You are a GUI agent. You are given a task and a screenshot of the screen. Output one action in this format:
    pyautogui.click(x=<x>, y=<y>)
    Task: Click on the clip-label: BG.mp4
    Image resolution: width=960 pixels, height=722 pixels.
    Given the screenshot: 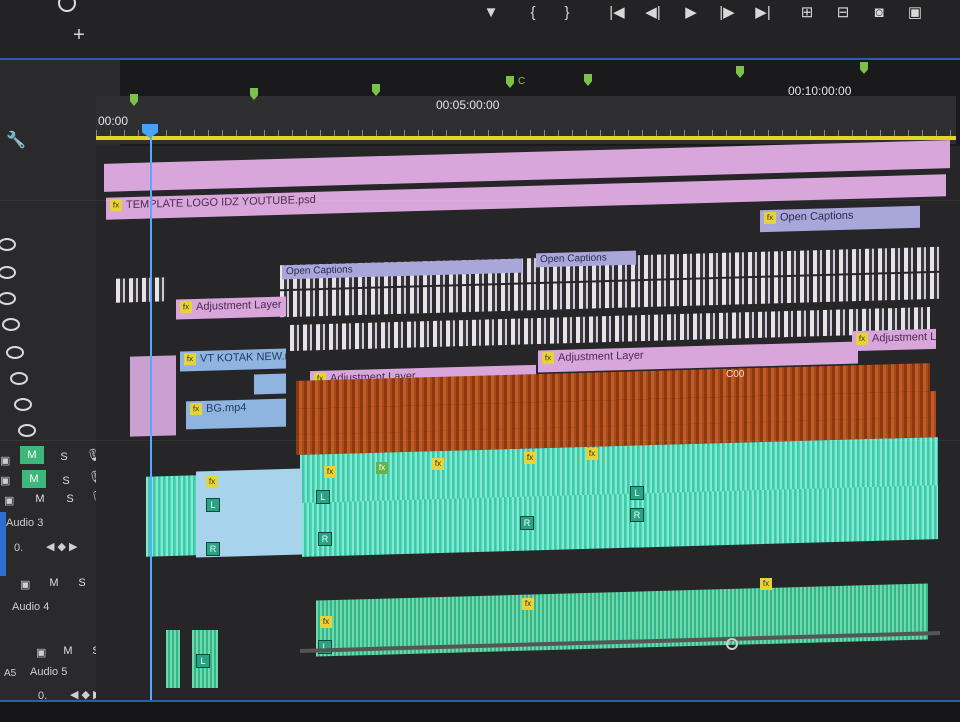 What is the action you would take?
    pyautogui.click(x=226, y=408)
    